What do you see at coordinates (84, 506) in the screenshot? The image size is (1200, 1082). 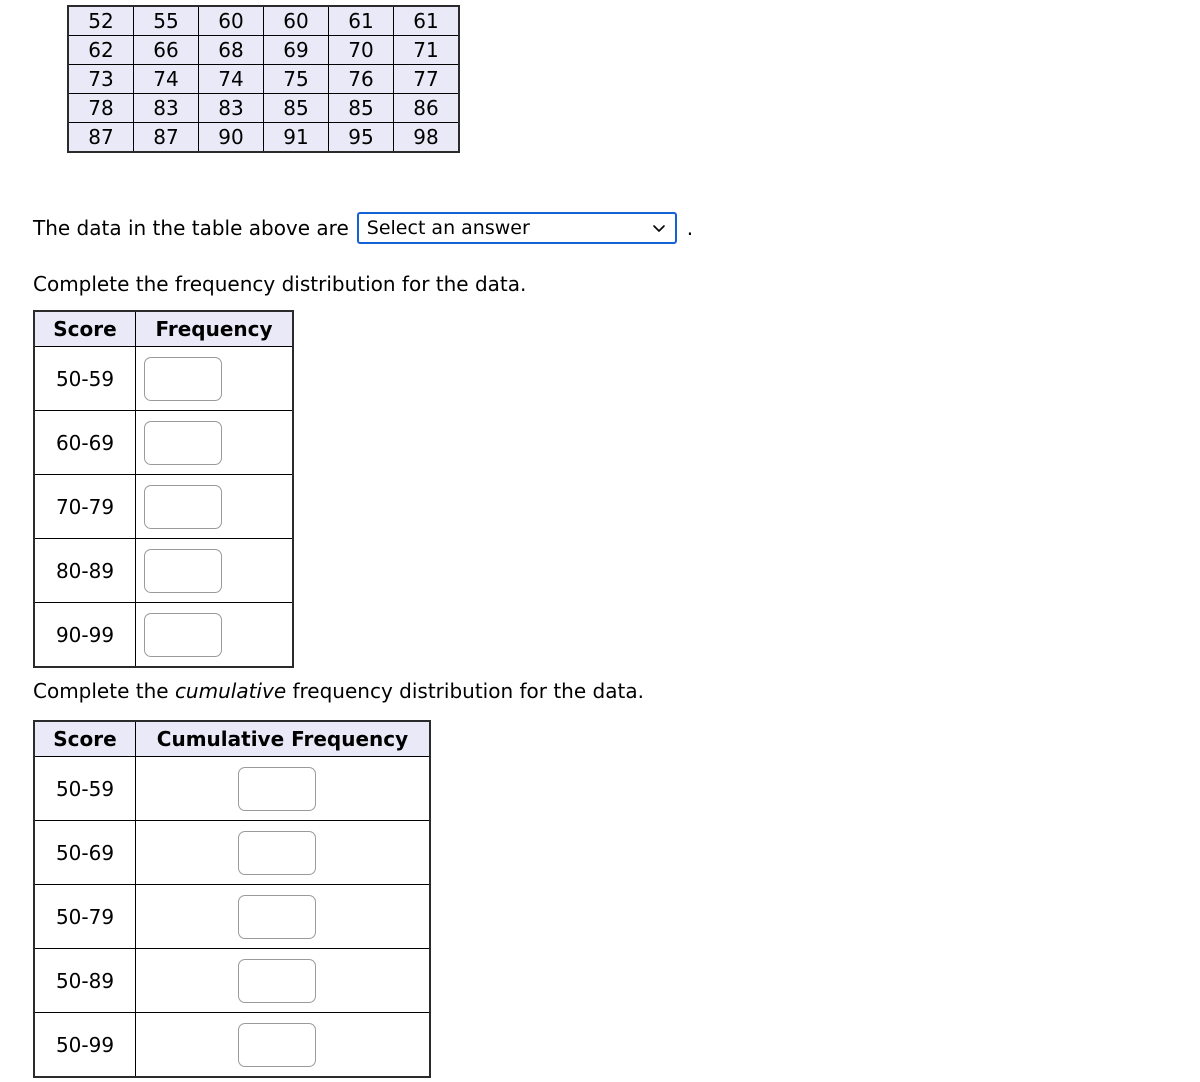 I see `score-range-label: 70-79` at bounding box center [84, 506].